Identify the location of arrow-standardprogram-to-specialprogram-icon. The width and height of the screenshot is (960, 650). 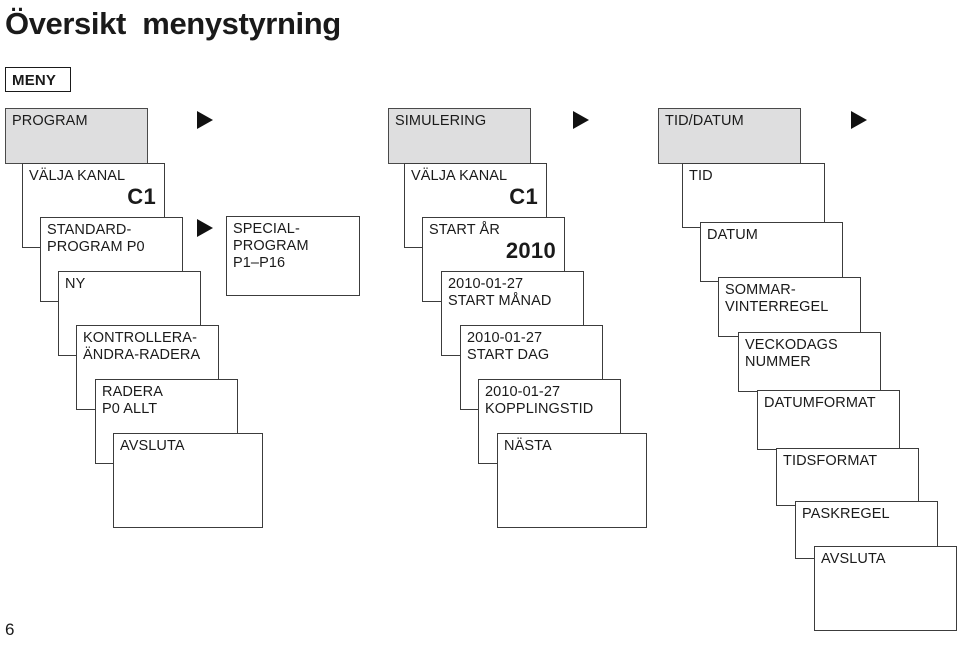
(205, 228).